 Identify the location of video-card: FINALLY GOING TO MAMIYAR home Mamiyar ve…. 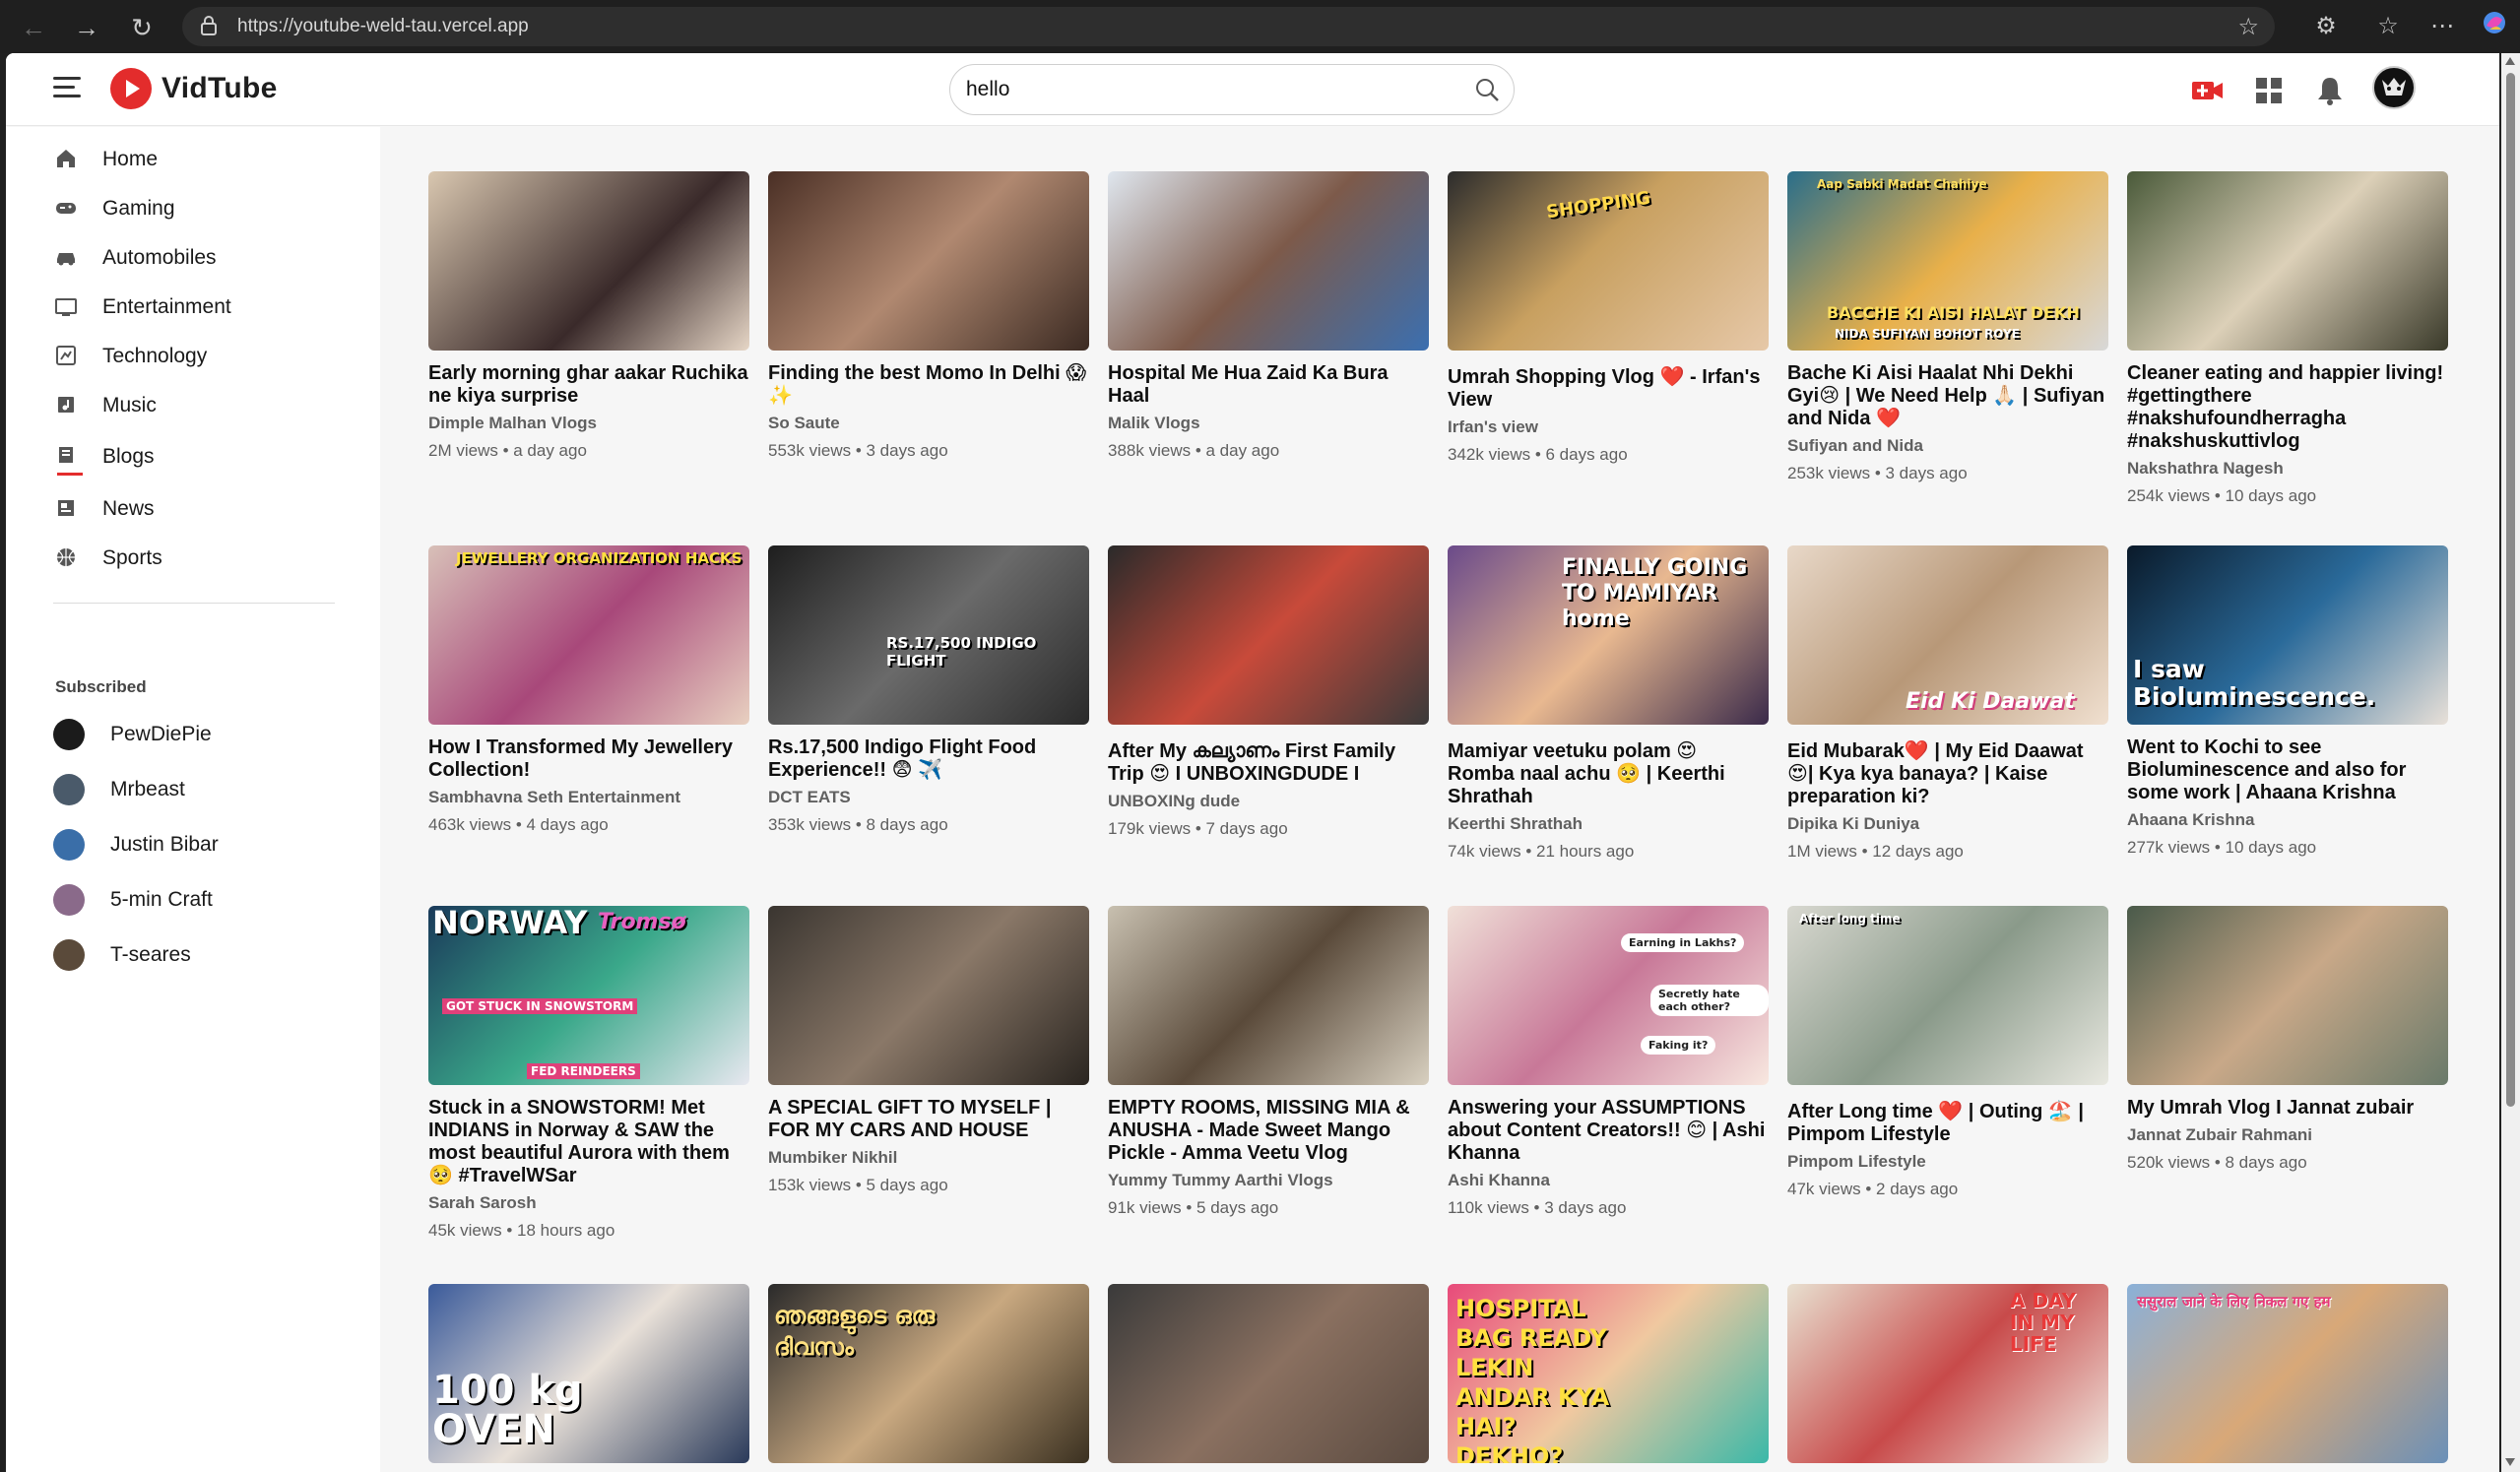
(1608, 703).